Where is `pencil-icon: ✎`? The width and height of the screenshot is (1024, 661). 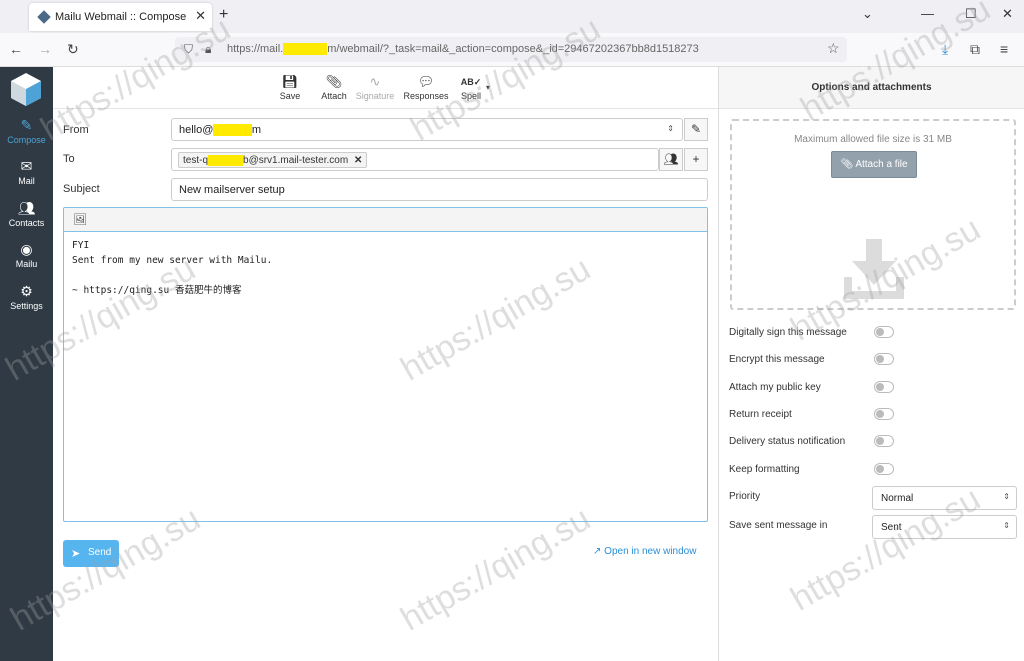 pencil-icon: ✎ is located at coordinates (696, 129).